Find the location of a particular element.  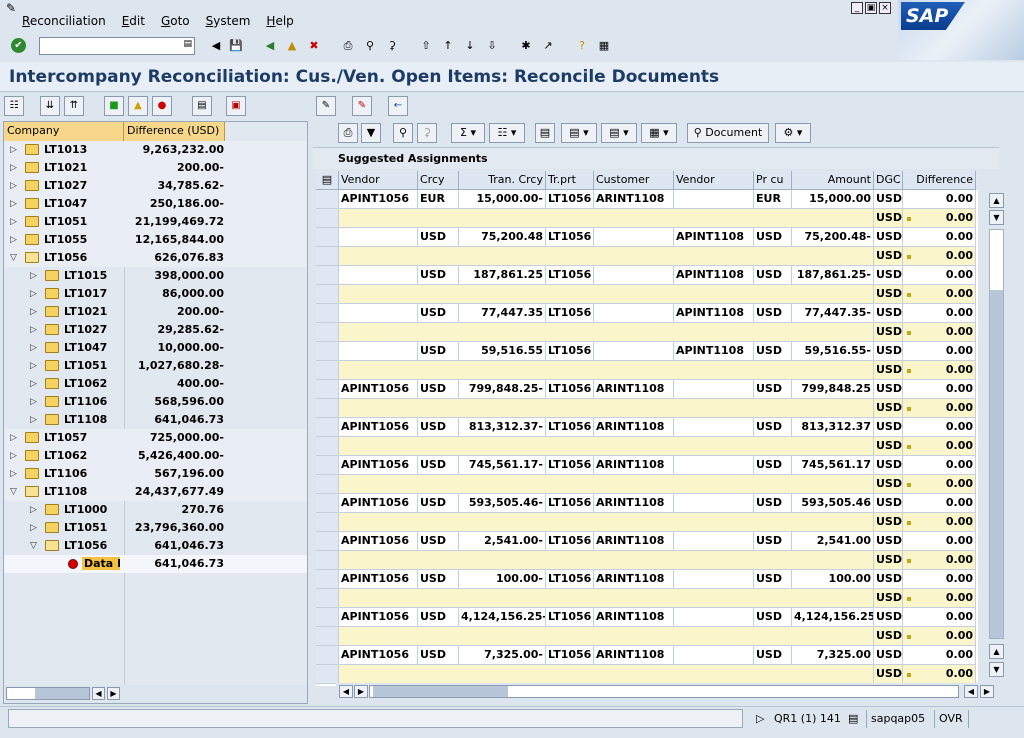

find-icon: ⚲ is located at coordinates (370, 46).